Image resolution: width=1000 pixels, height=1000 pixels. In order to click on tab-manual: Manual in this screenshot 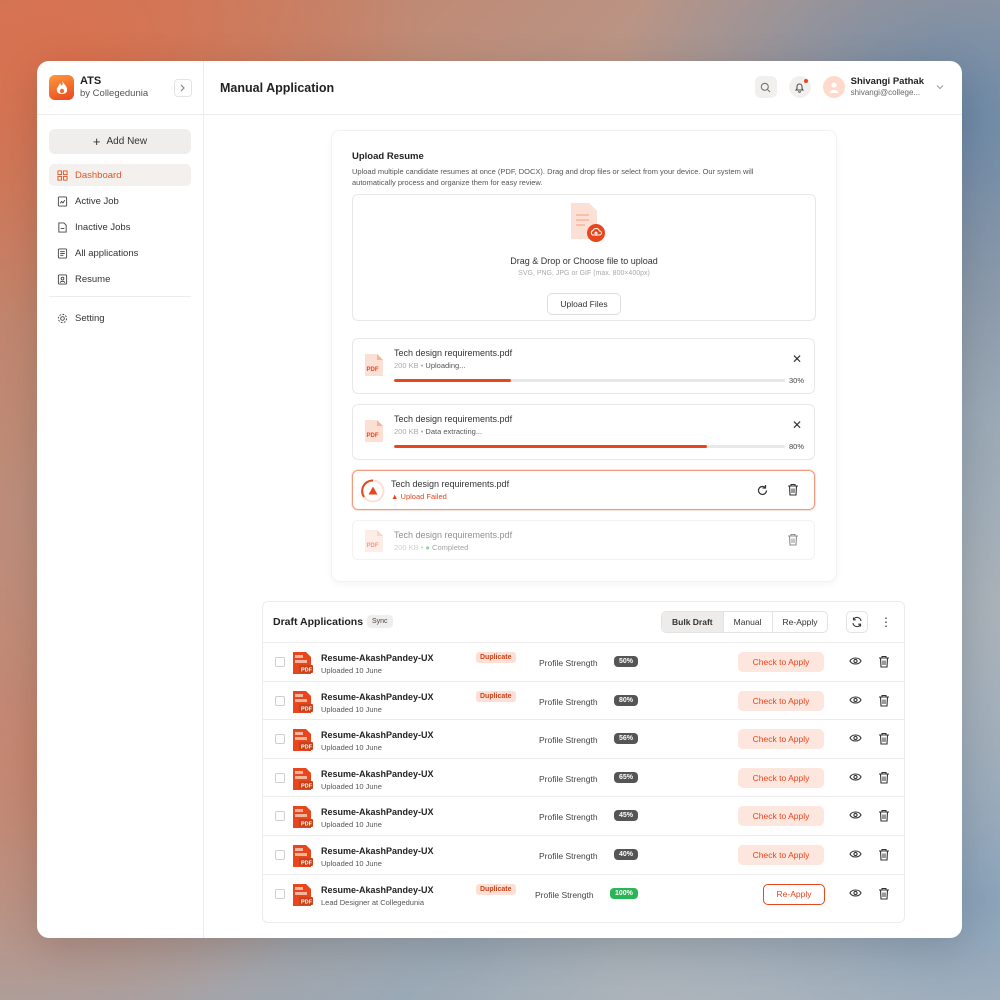, I will do `click(748, 622)`.